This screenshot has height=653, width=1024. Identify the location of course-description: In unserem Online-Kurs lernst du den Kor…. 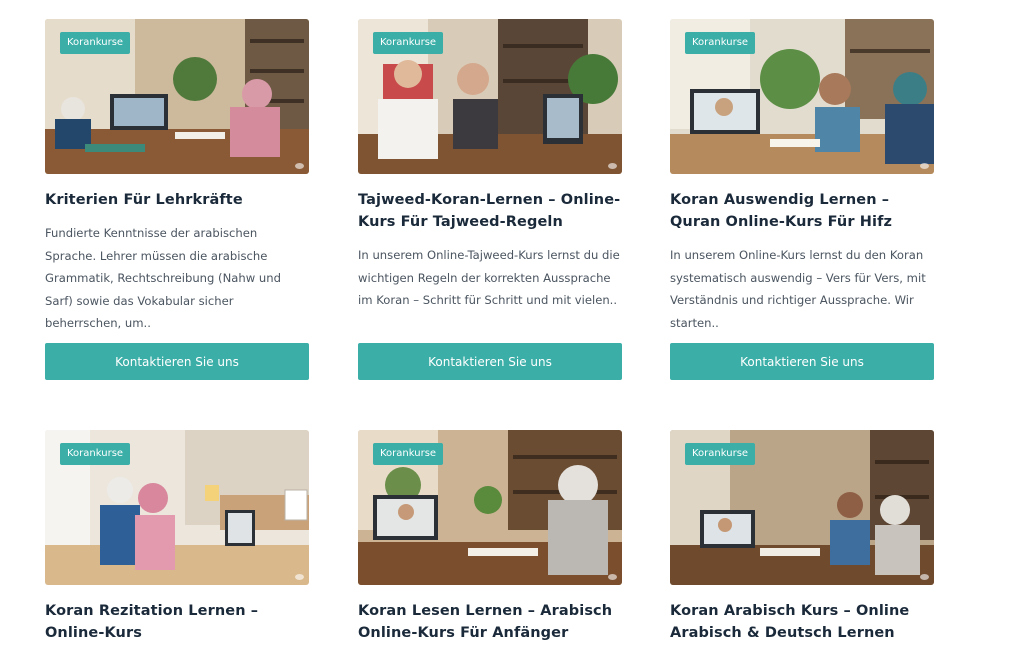
(798, 289).